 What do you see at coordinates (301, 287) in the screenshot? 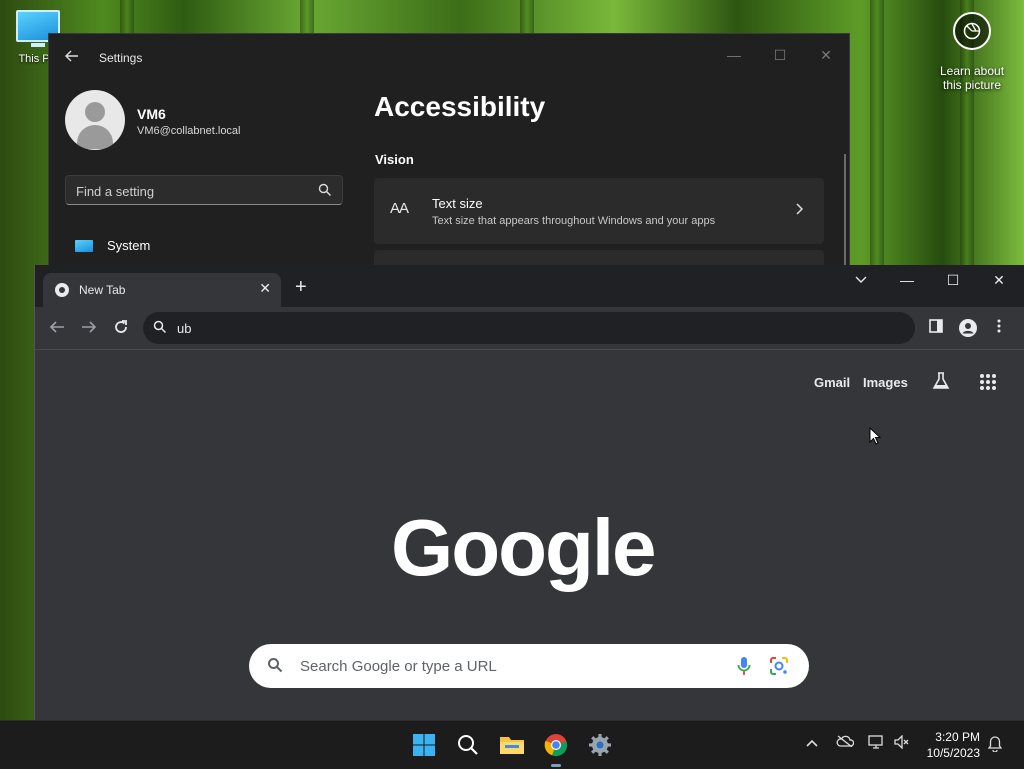
I see `new-tab-button: +` at bounding box center [301, 287].